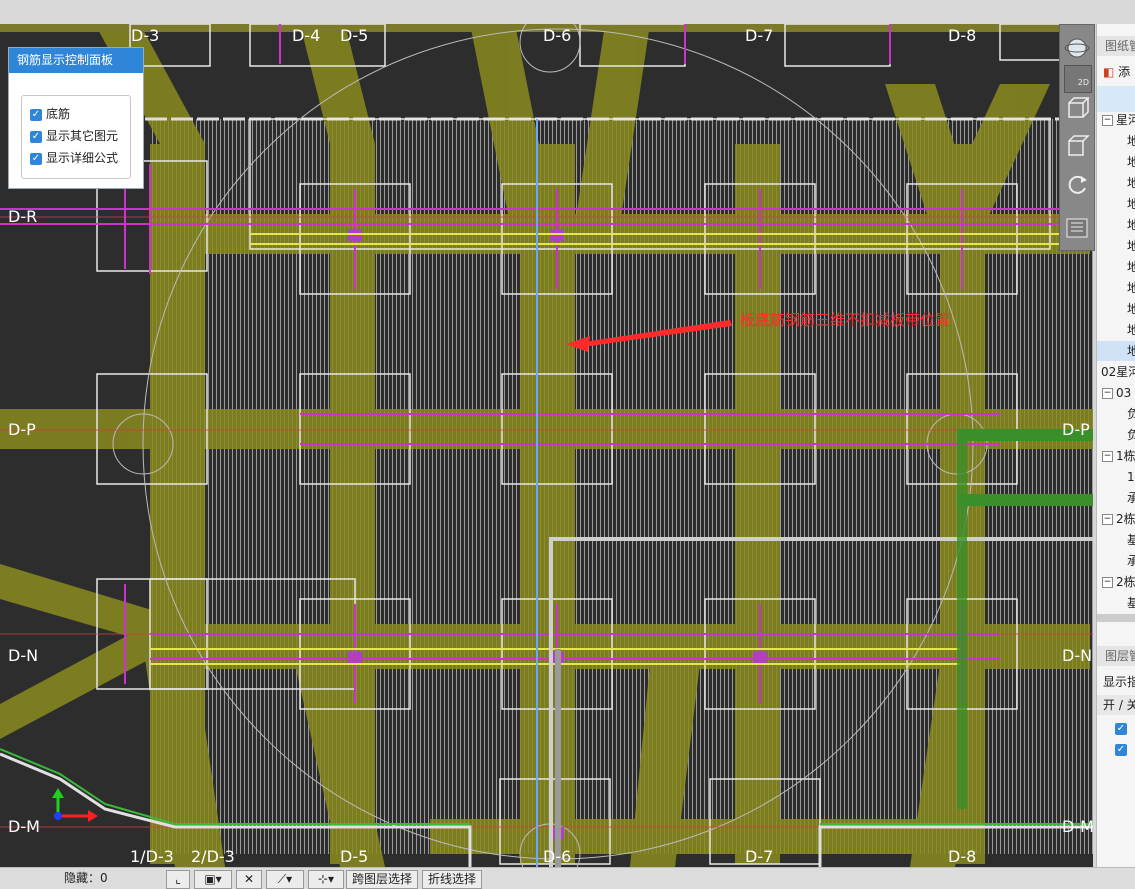 The height and width of the screenshot is (889, 1135). I want to click on axis-top-1: D-3, so click(145, 35).